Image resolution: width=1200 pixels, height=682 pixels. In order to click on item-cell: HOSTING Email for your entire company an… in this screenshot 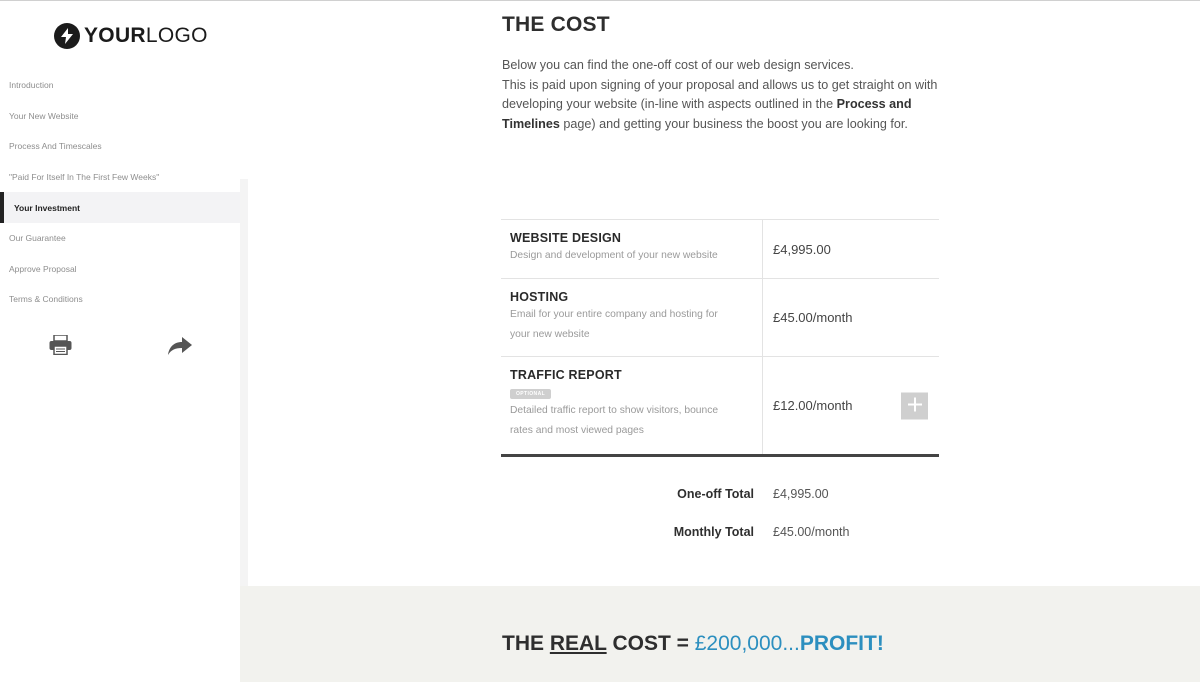, I will do `click(632, 317)`.